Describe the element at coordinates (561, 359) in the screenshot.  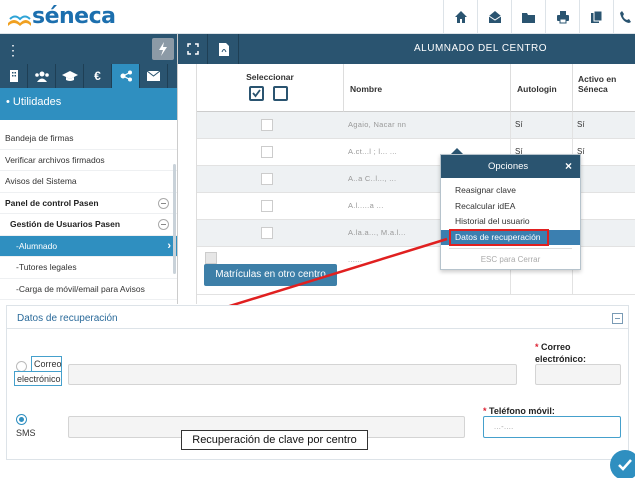
I see `email-label-line2: electrónico:` at that location.